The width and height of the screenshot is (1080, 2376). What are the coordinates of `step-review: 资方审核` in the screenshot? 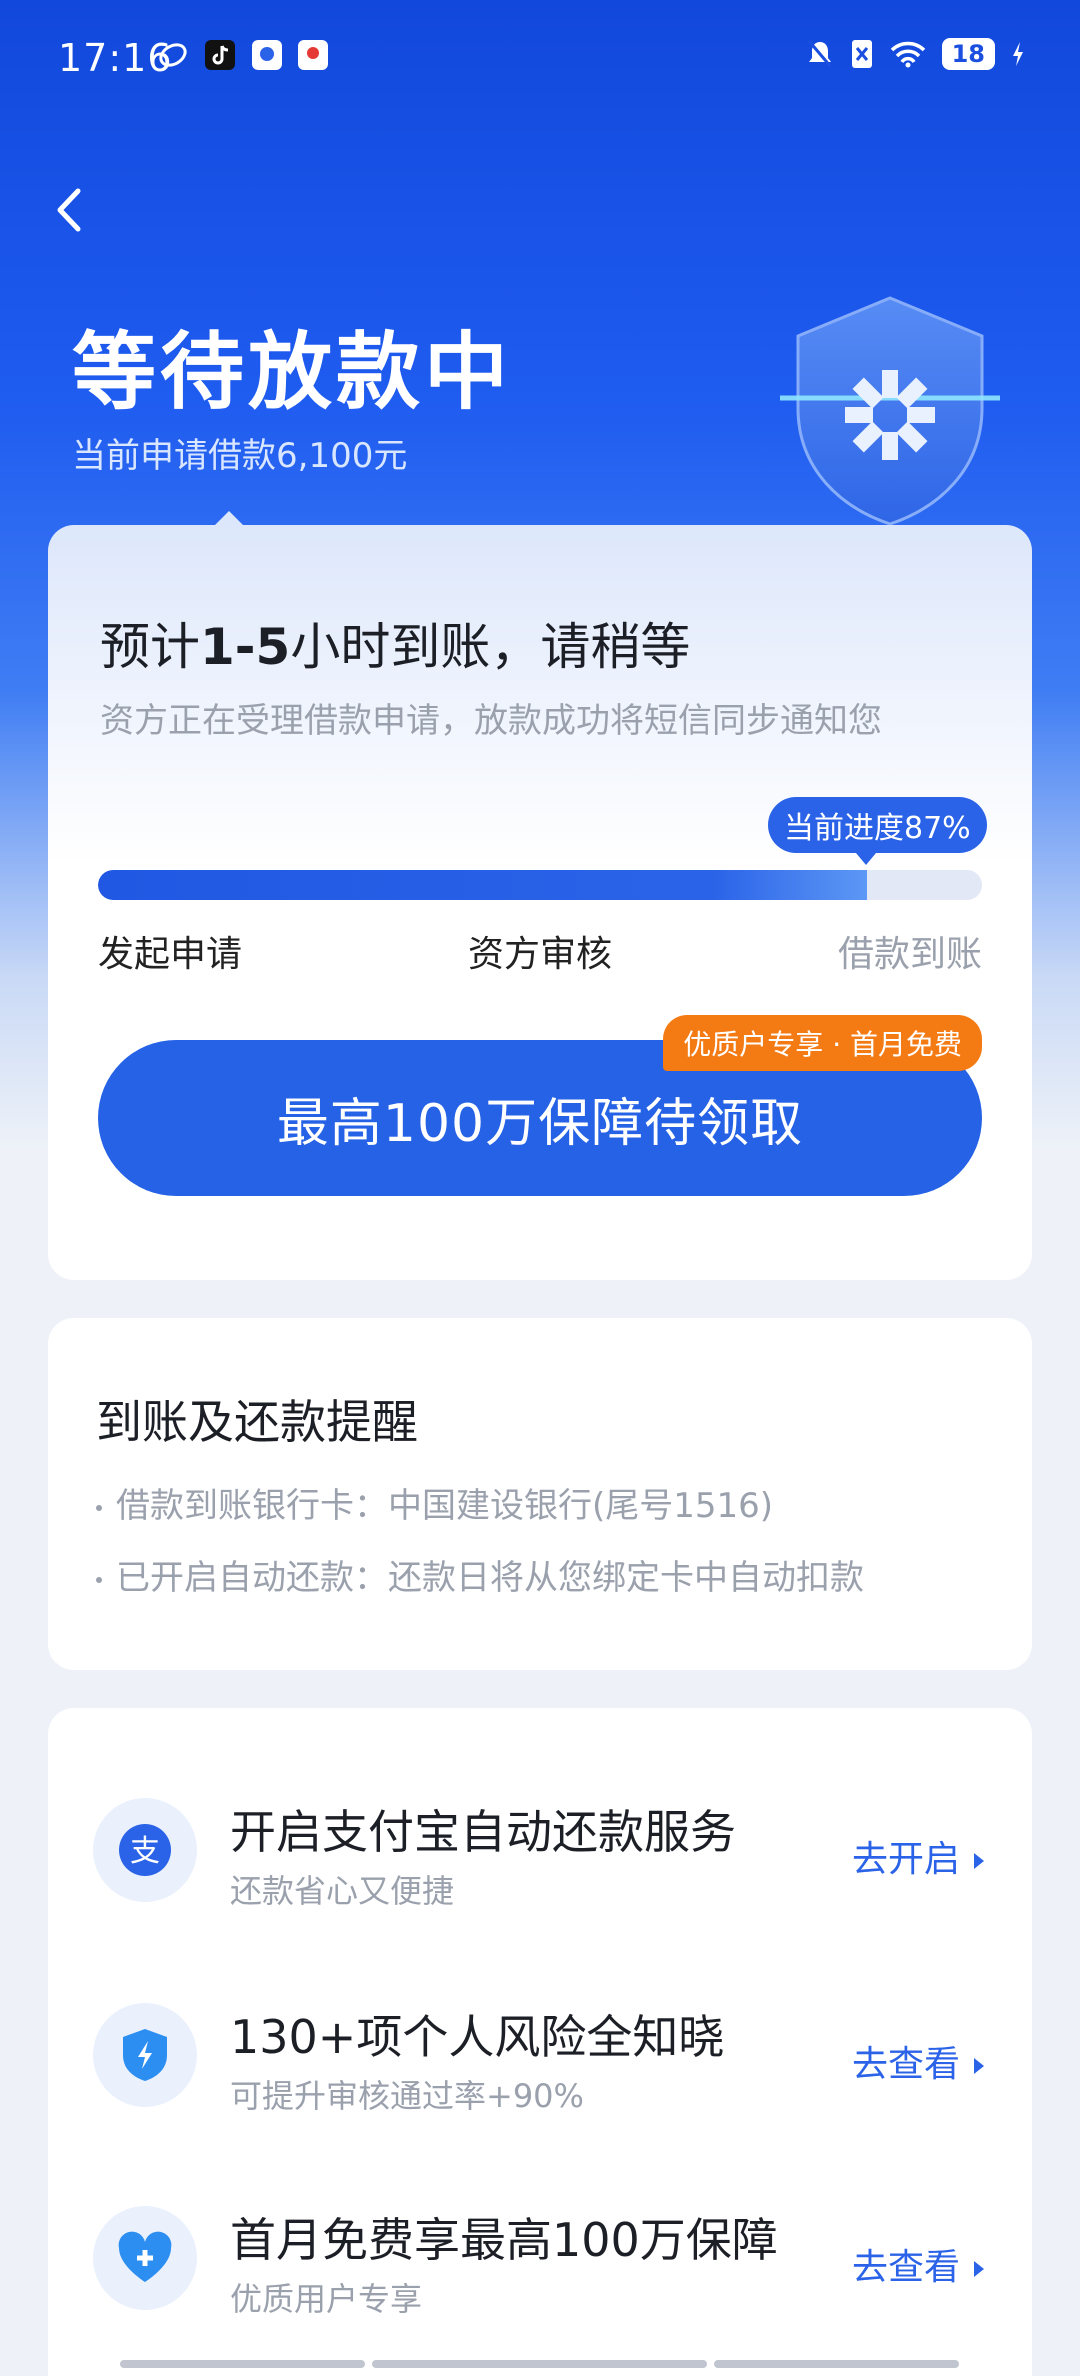 It's located at (540, 954).